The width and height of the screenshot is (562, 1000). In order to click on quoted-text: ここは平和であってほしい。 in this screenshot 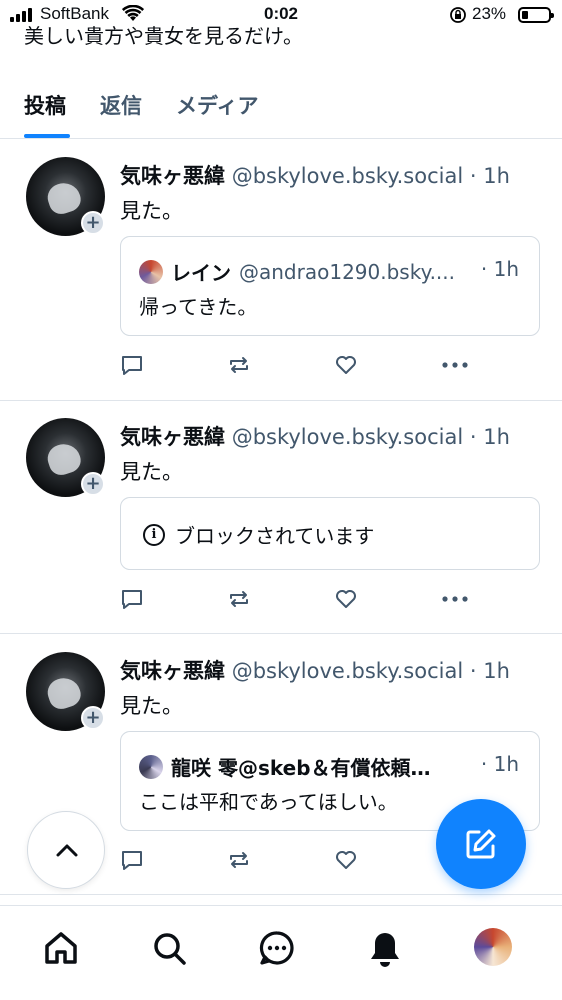, I will do `click(268, 802)`.